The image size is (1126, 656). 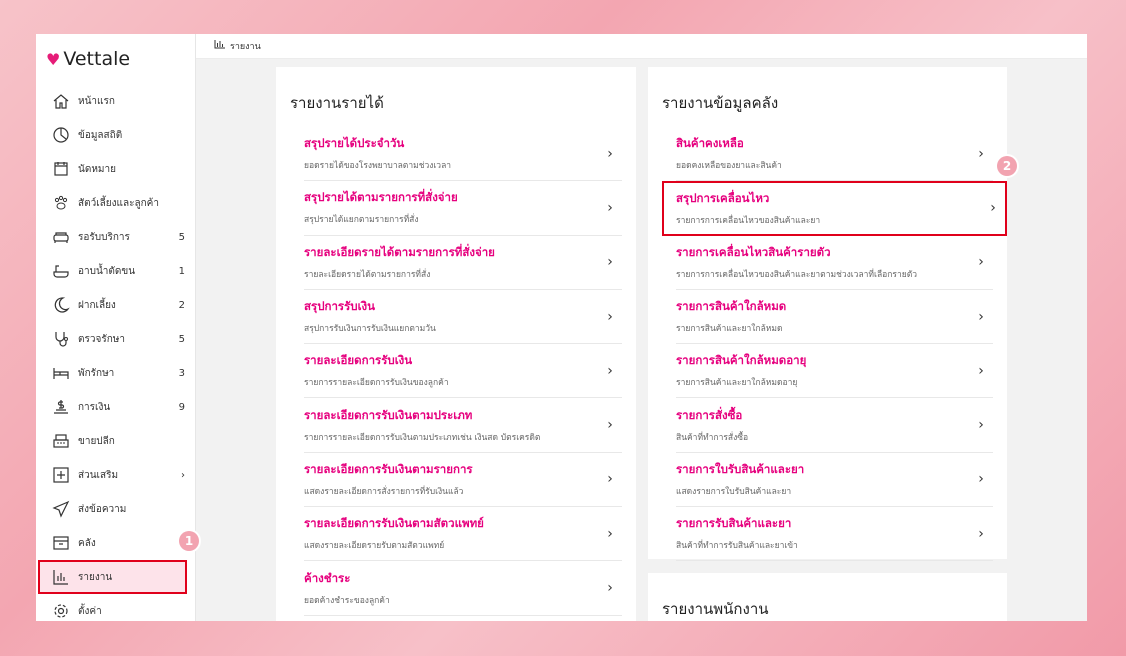 What do you see at coordinates (115, 407) in the screenshot?
I see `sidebar-item-money: การเงิน 9` at bounding box center [115, 407].